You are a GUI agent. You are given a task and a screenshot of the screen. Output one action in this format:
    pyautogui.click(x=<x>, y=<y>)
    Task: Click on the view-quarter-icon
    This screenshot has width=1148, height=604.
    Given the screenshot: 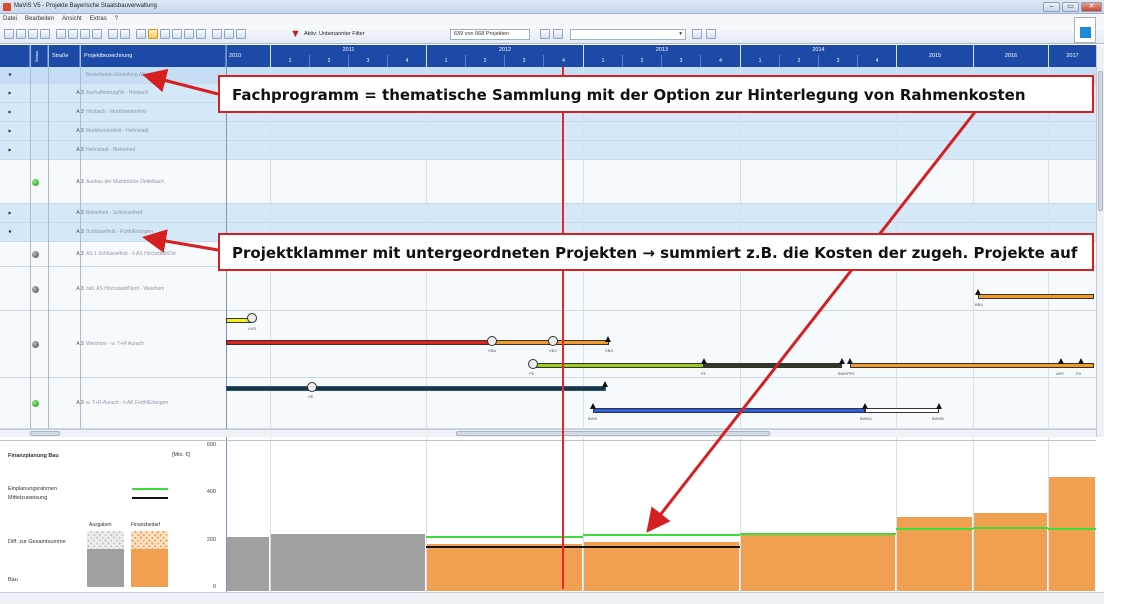 What is the action you would take?
    pyautogui.click(x=177, y=34)
    